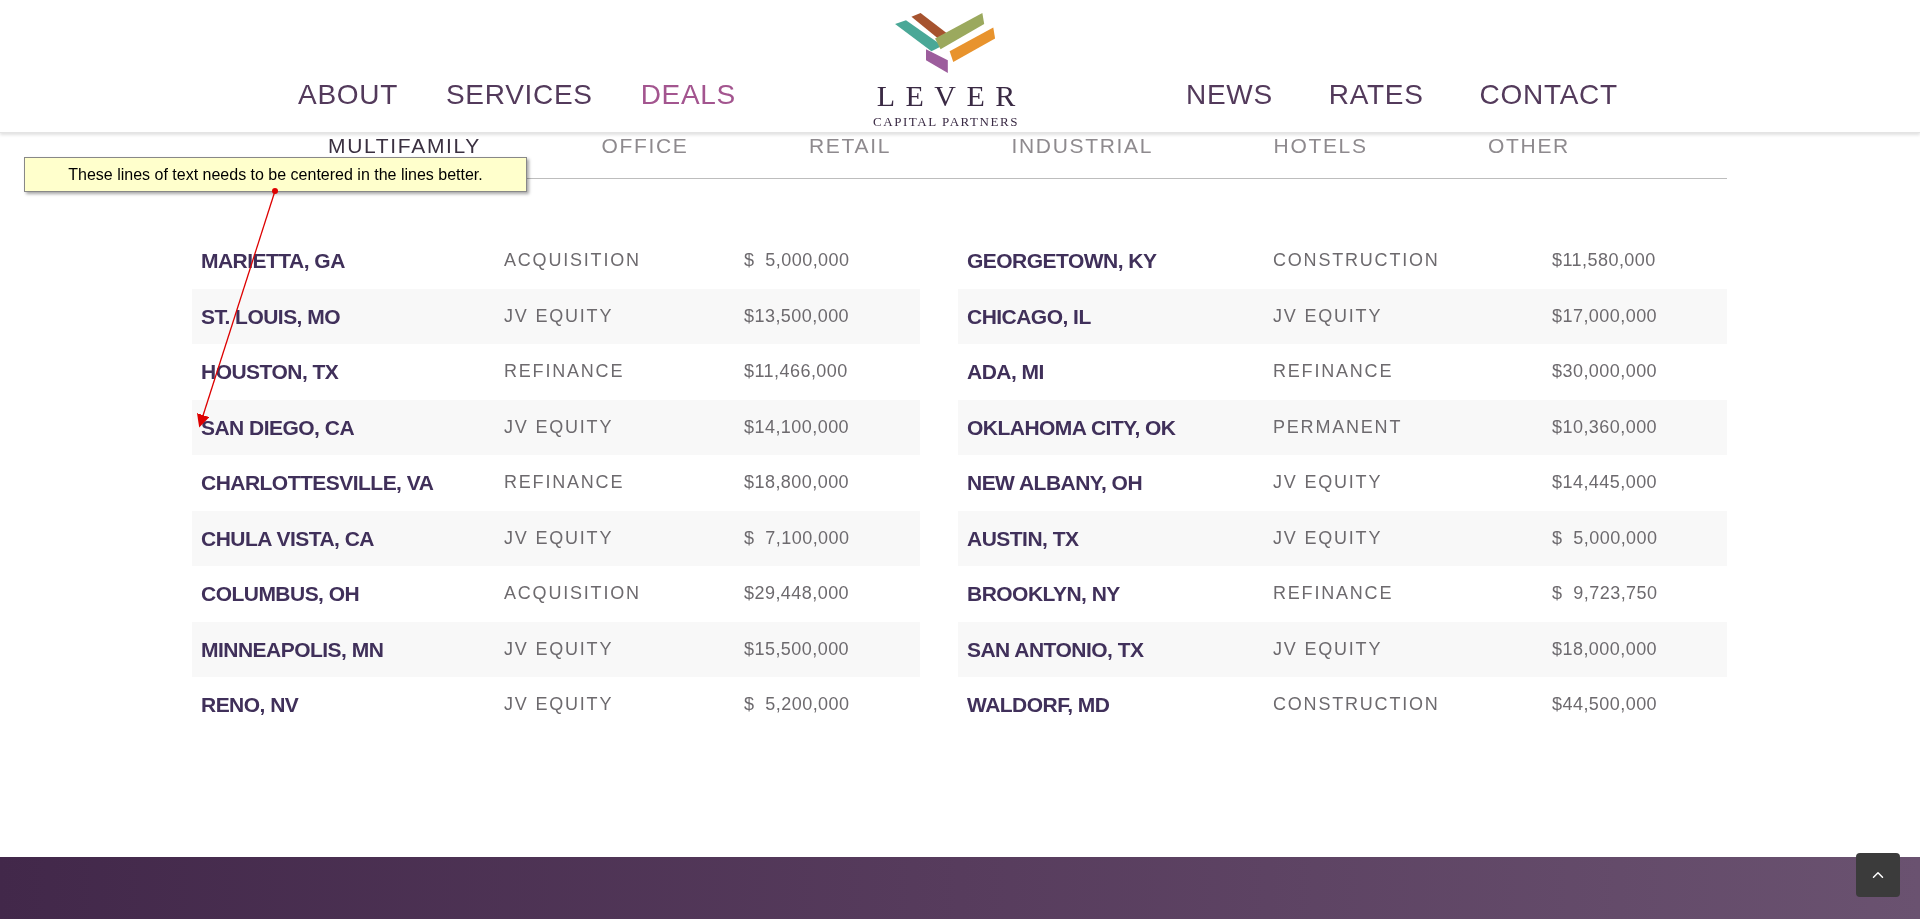 This screenshot has width=1920, height=919. I want to click on nav-link: DEALS, so click(688, 95).